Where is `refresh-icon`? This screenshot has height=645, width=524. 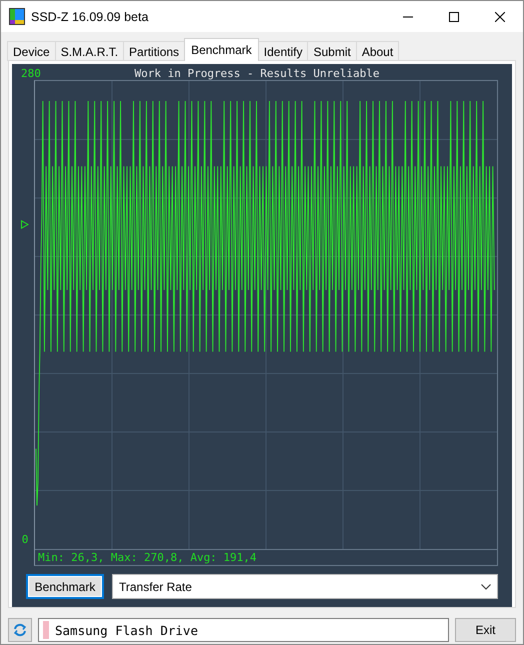 refresh-icon is located at coordinates (20, 630).